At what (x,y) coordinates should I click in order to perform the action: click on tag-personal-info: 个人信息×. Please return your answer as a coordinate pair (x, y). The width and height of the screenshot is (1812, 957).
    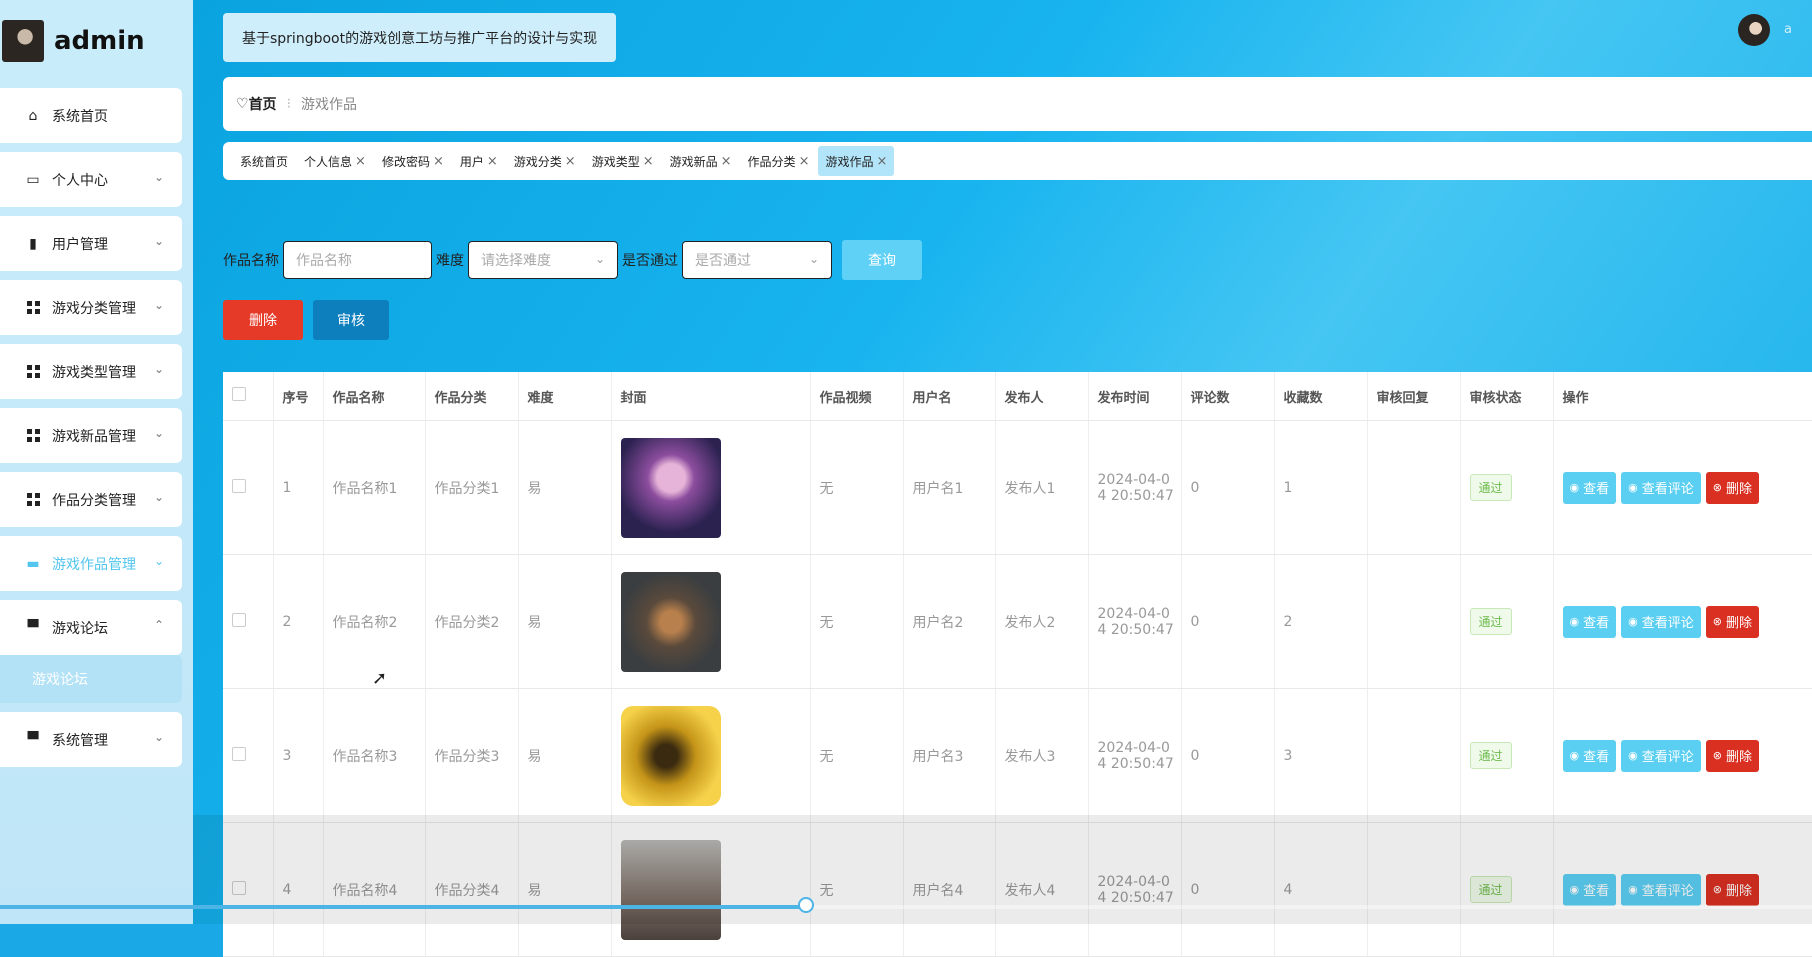
    Looking at the image, I should click on (335, 161).